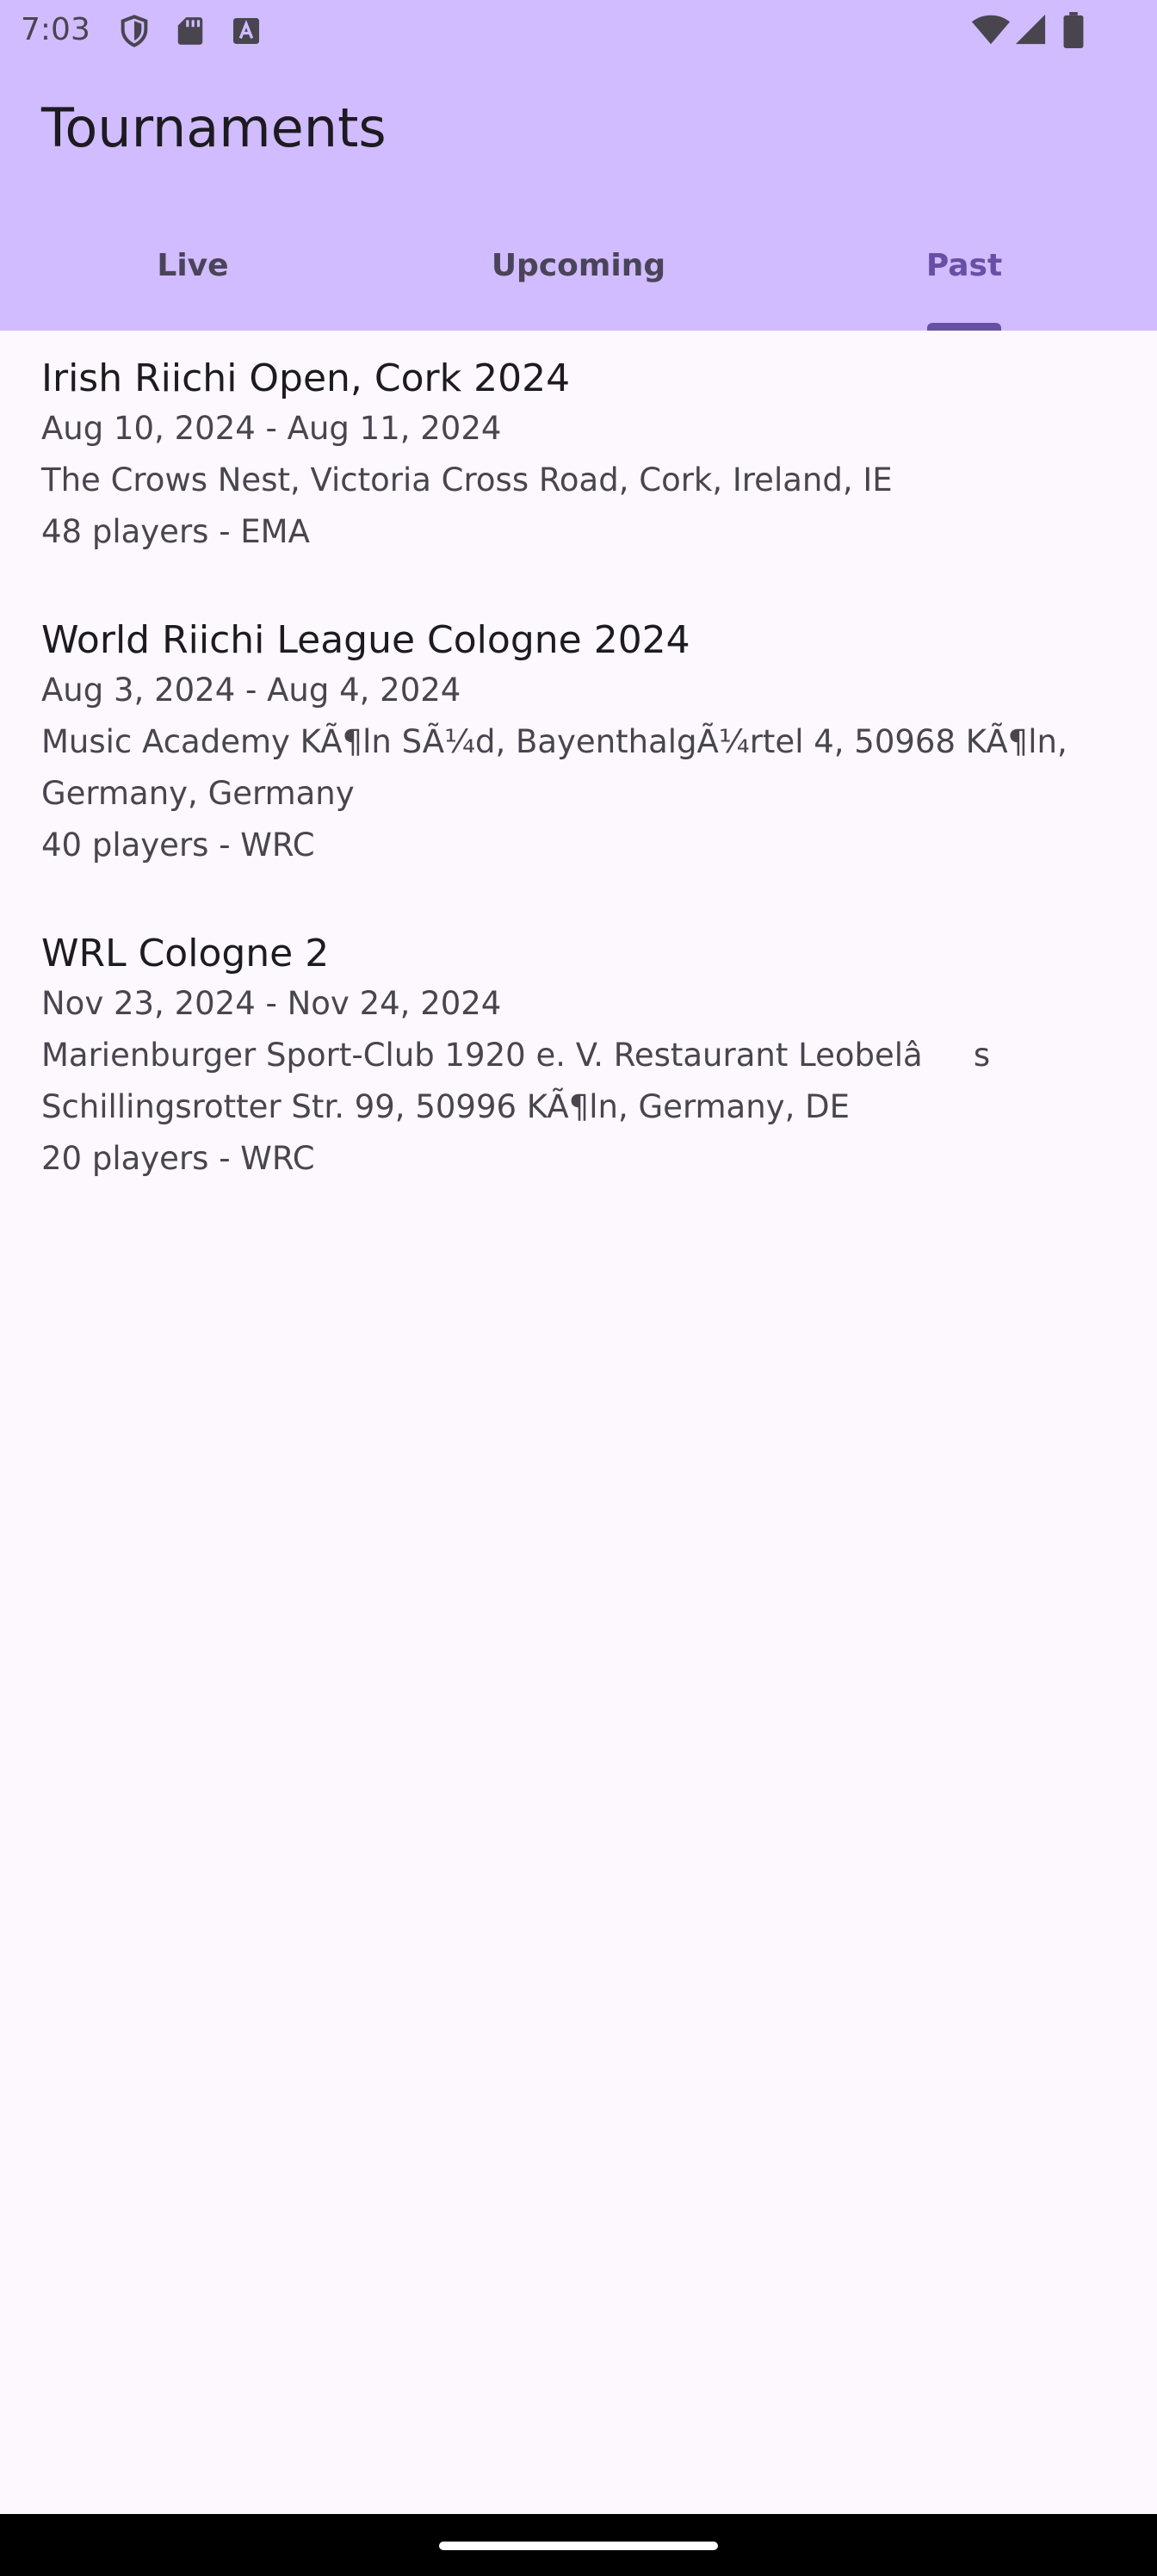 The image size is (1157, 2576). I want to click on tab-live: Live, so click(193, 272).